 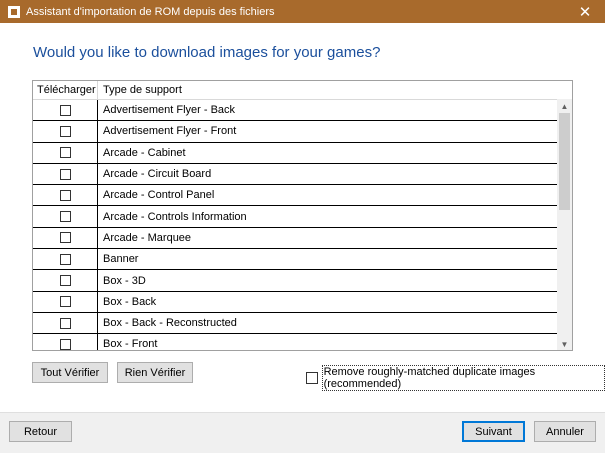 What do you see at coordinates (70, 372) in the screenshot?
I see `check-all-button: Tout Vérifier` at bounding box center [70, 372].